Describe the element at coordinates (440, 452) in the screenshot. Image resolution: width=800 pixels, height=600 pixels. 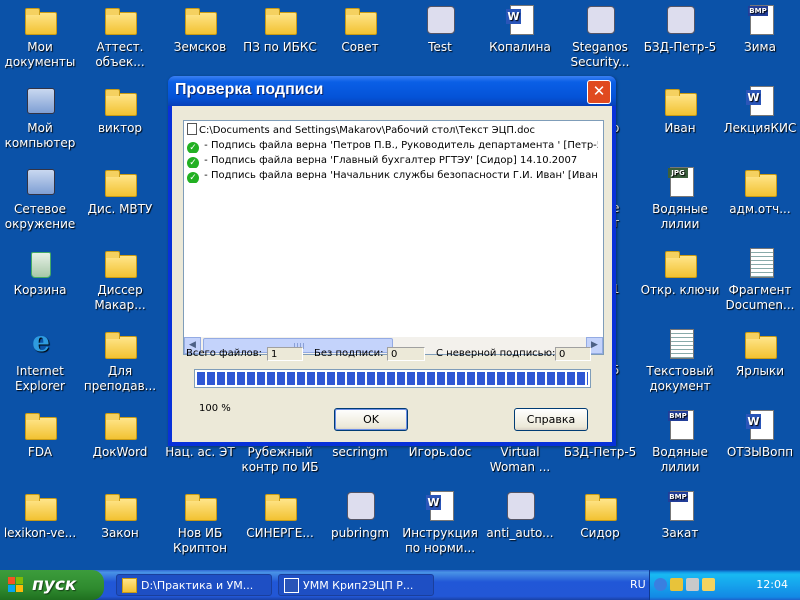
I see `desktop-icon-label: Игорь.doc` at that location.